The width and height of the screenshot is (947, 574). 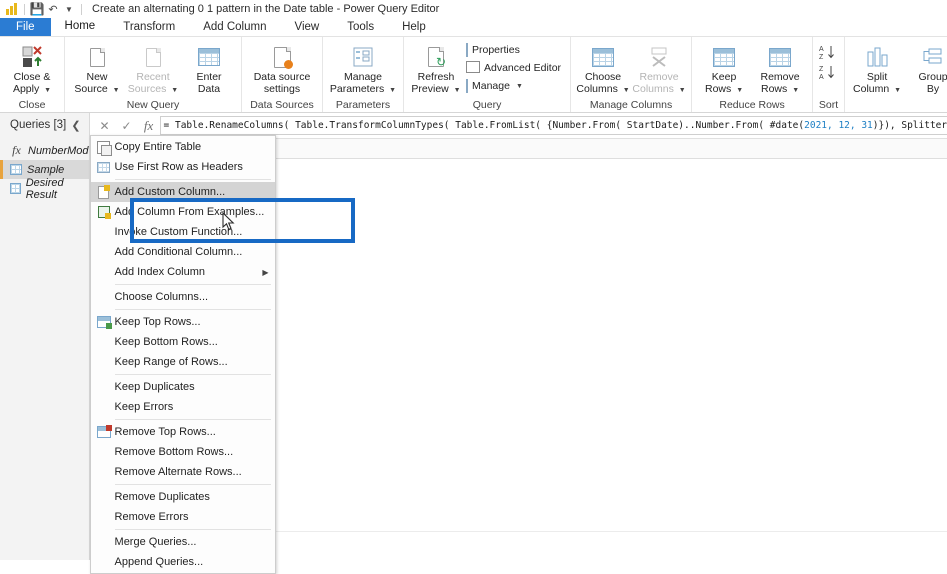 I want to click on group-label-query: Query, so click(x=487, y=105).